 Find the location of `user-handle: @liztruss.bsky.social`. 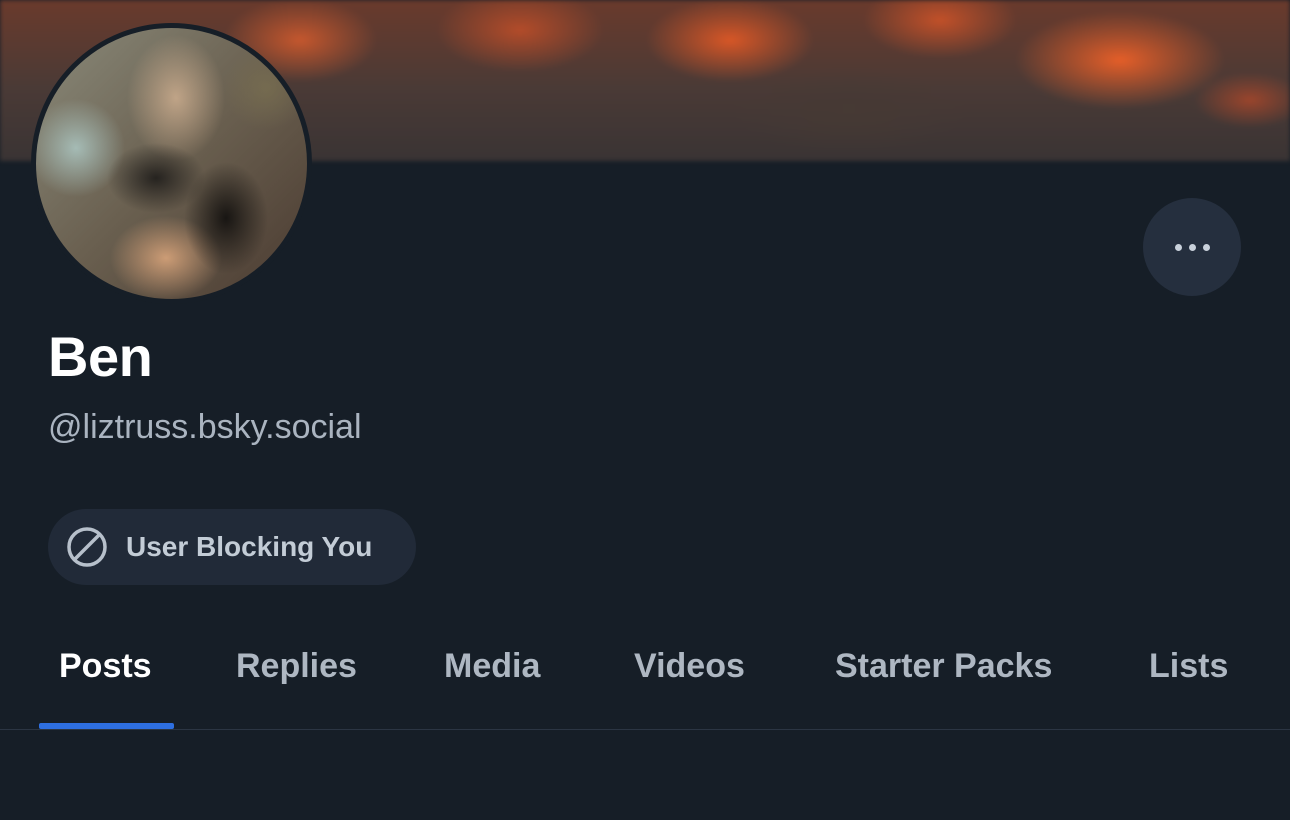

user-handle: @liztruss.bsky.social is located at coordinates (205, 427).